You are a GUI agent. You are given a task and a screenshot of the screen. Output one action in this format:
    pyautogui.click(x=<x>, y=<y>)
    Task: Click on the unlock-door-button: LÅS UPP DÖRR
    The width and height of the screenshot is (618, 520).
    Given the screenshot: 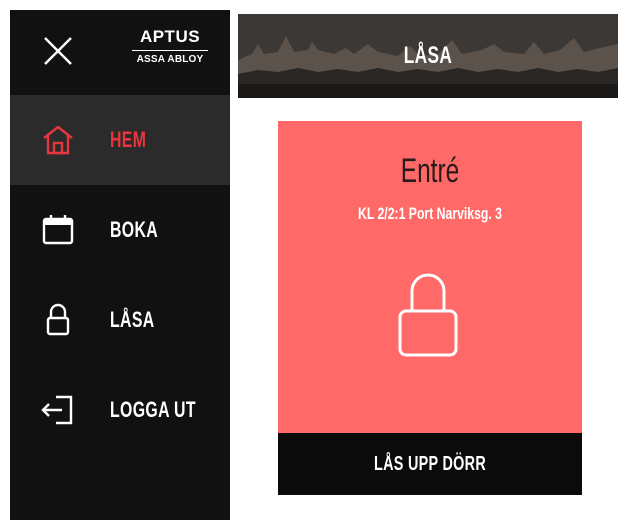 What is the action you would take?
    pyautogui.click(x=430, y=464)
    